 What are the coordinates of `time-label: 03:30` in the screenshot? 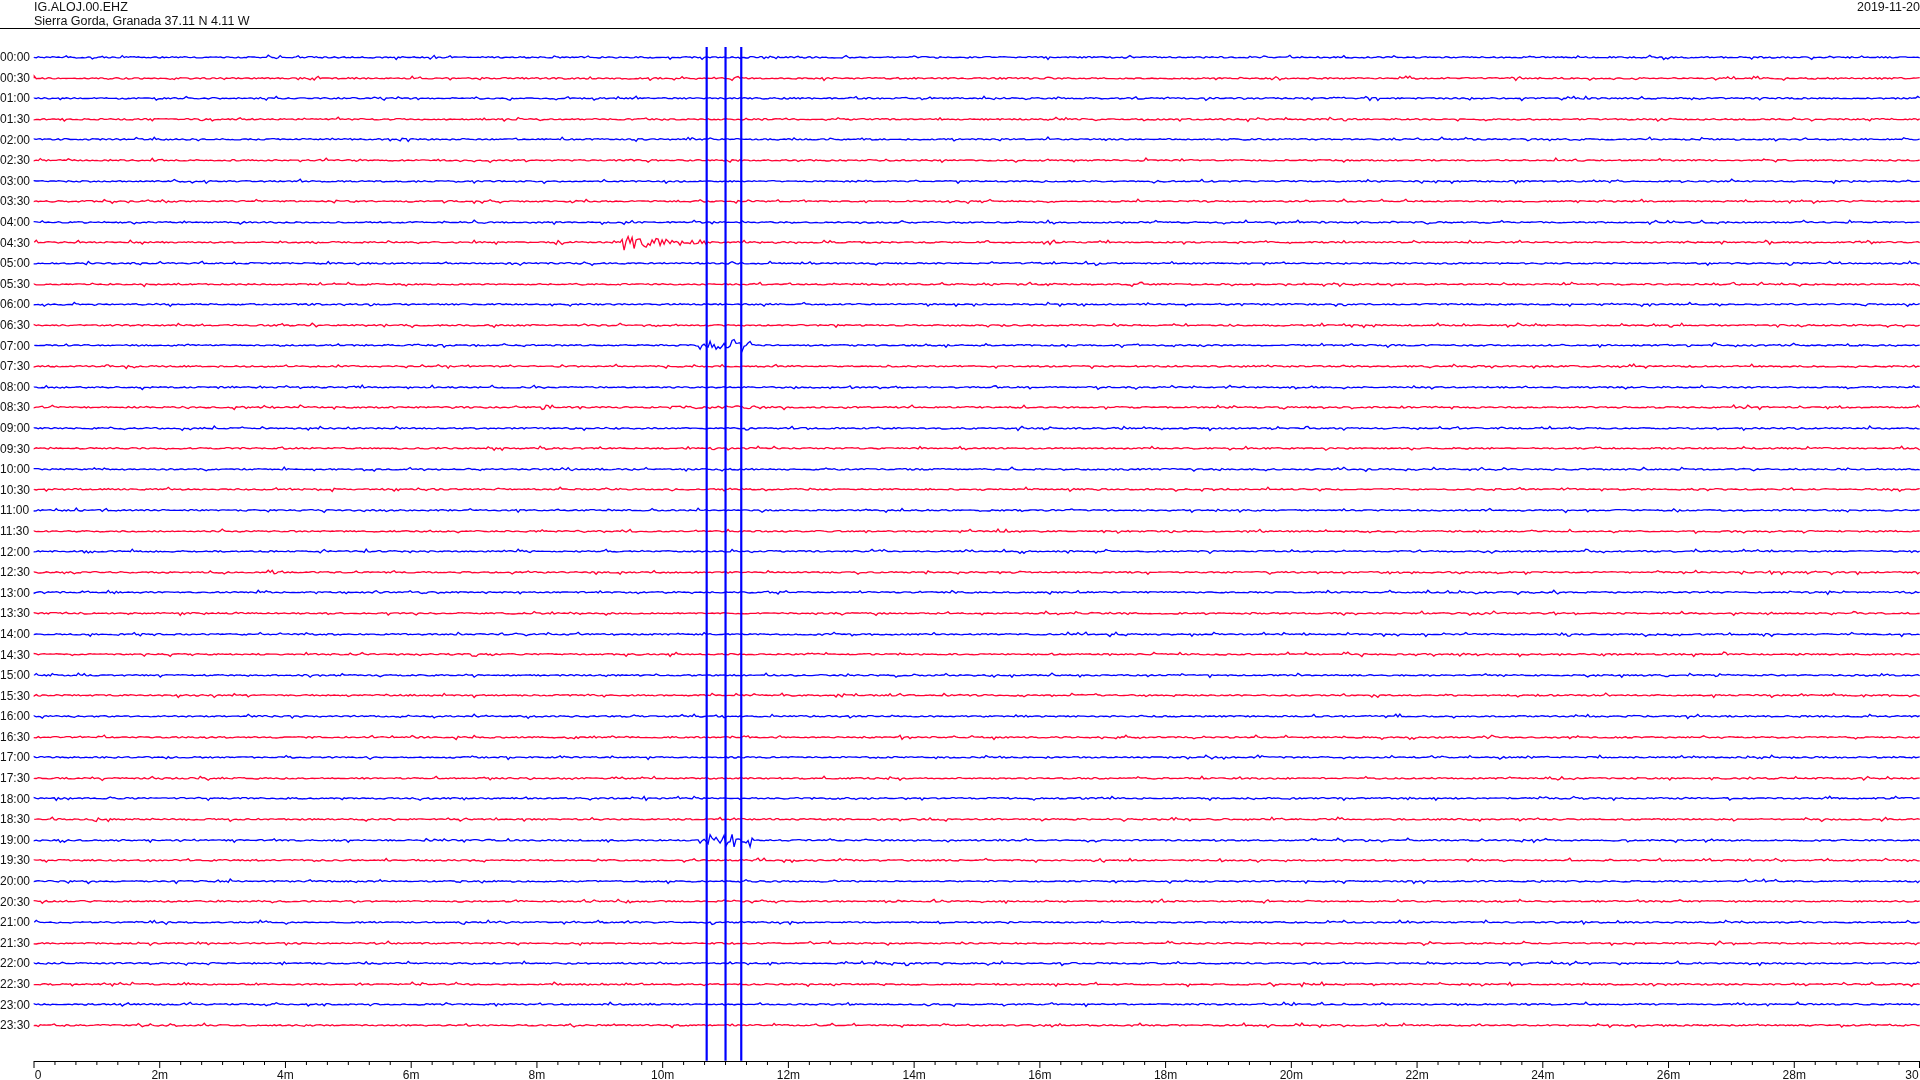 It's located at (16, 201).